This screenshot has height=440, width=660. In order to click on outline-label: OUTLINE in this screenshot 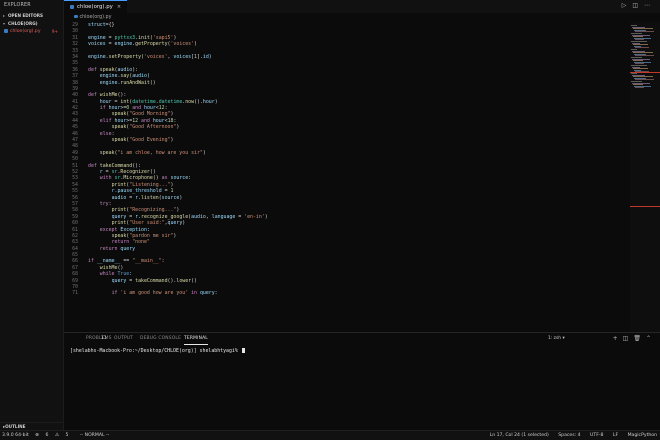, I will do `click(15, 426)`.